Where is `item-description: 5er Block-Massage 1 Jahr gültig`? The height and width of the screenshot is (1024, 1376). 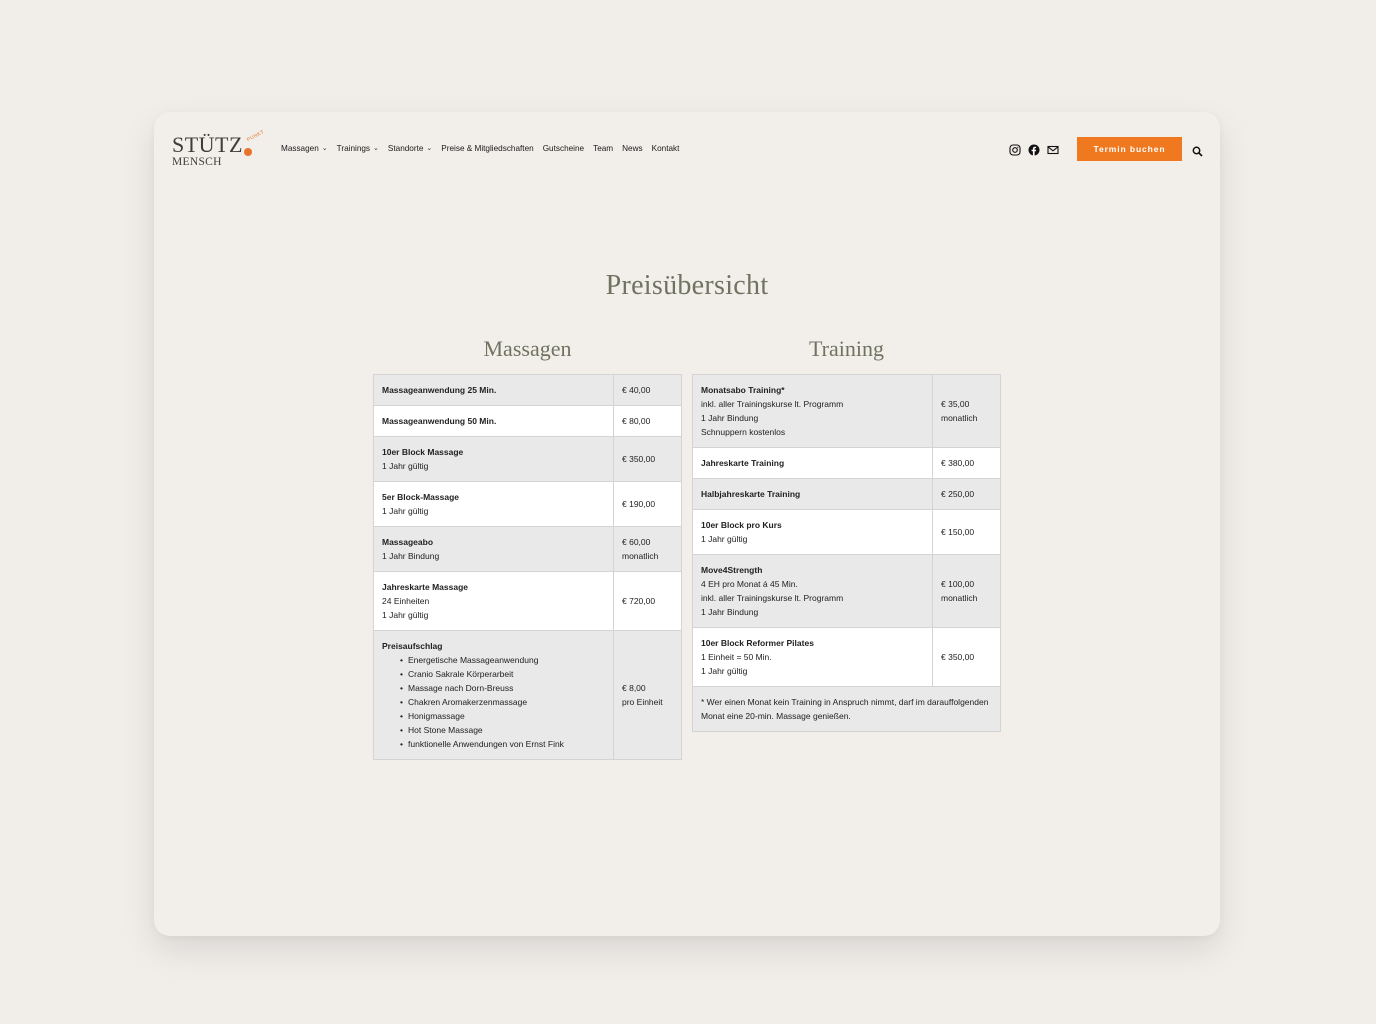
item-description: 5er Block-Massage 1 Jahr gültig is located at coordinates (493, 504).